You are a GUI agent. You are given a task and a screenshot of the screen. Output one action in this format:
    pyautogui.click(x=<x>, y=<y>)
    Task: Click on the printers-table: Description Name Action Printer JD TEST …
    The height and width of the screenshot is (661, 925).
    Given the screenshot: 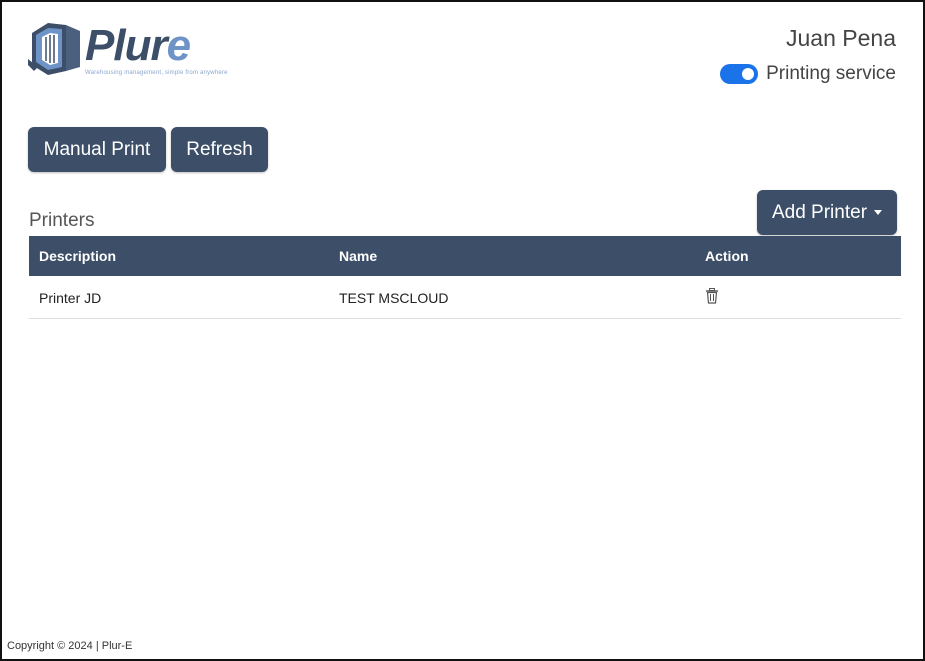 What is the action you would take?
    pyautogui.click(x=465, y=277)
    